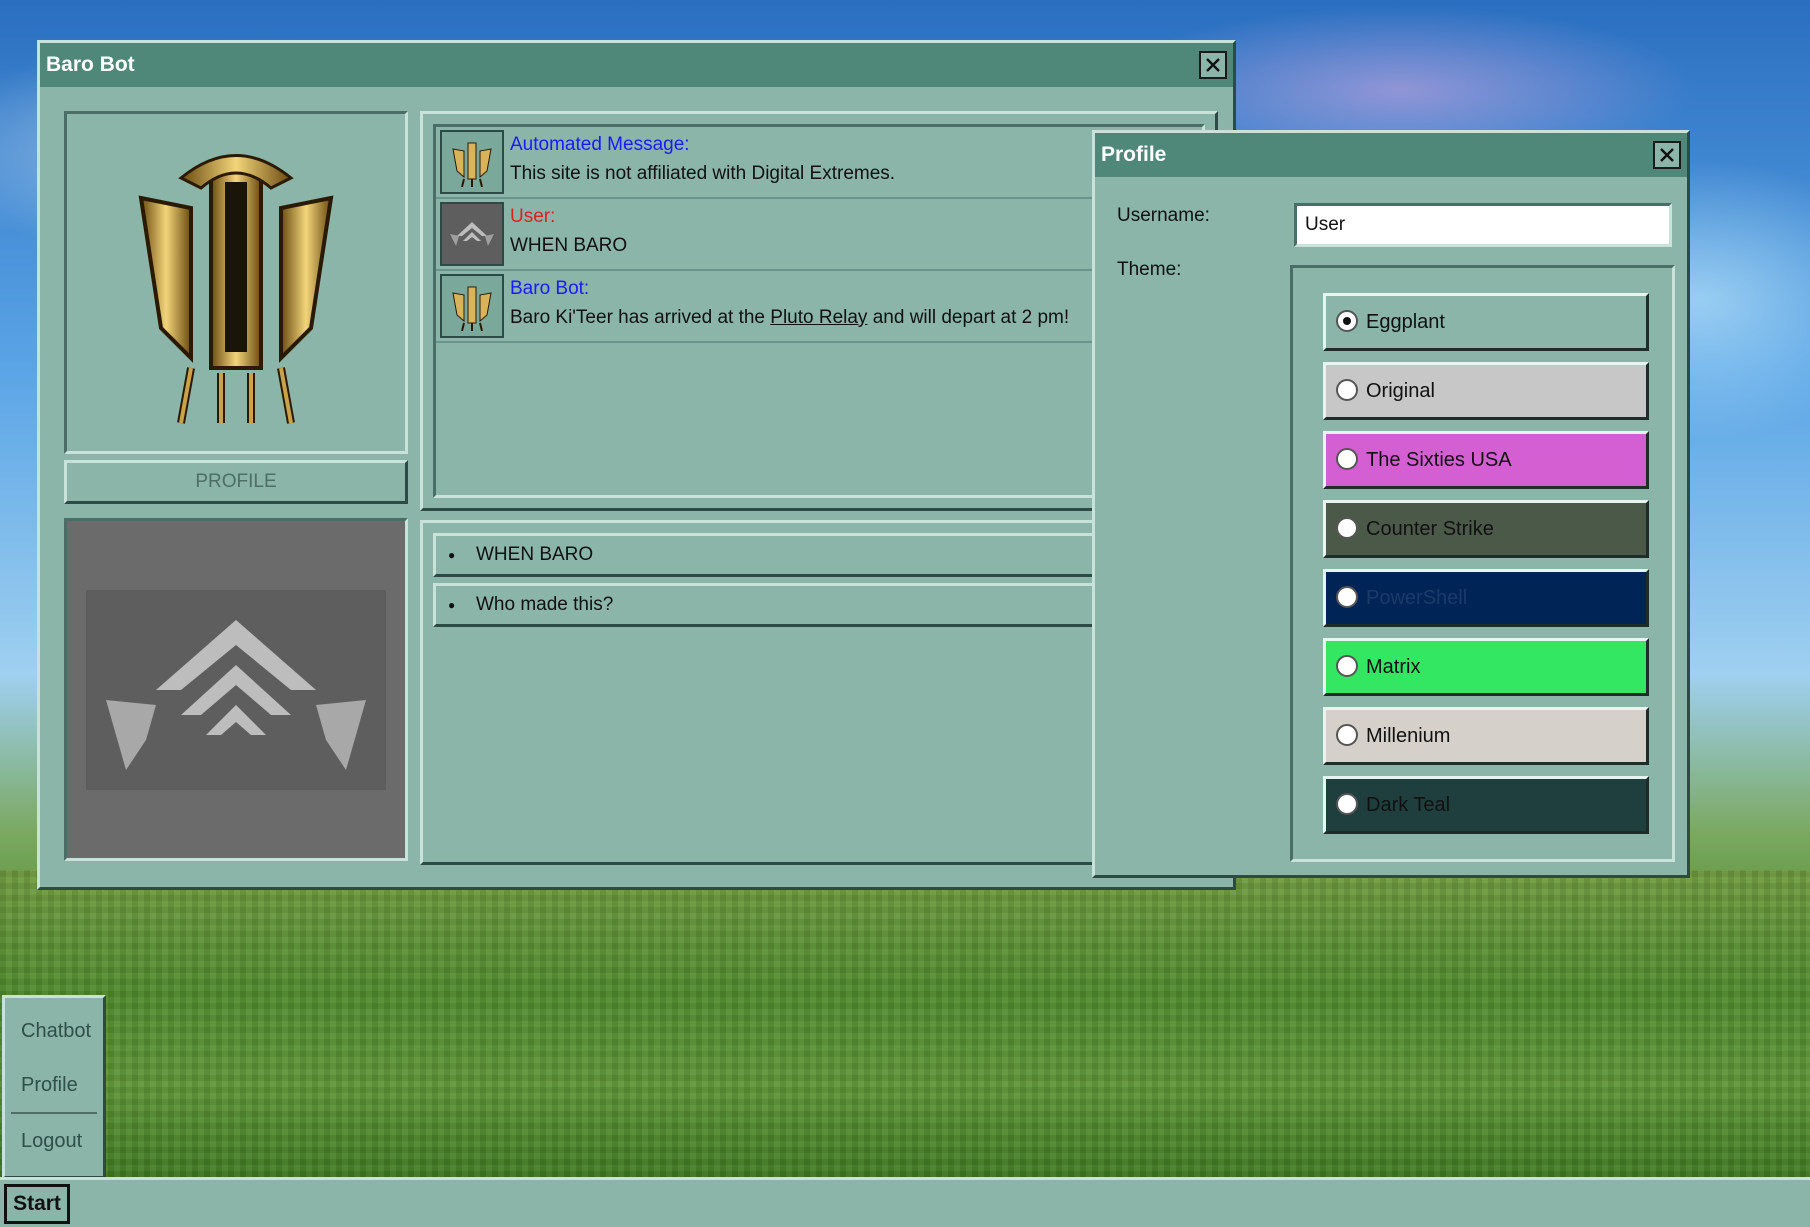 The width and height of the screenshot is (1810, 1227). Describe the element at coordinates (54, 1141) in the screenshot. I see `start-menu-logout: Logout` at that location.